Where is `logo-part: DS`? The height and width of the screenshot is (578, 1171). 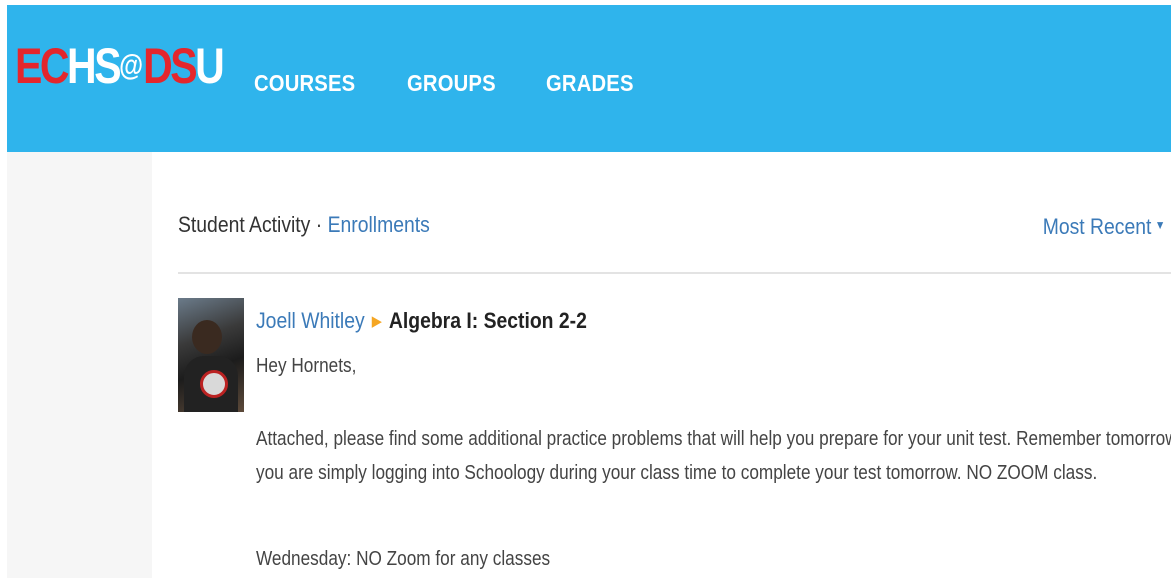 logo-part: DS is located at coordinates (170, 66).